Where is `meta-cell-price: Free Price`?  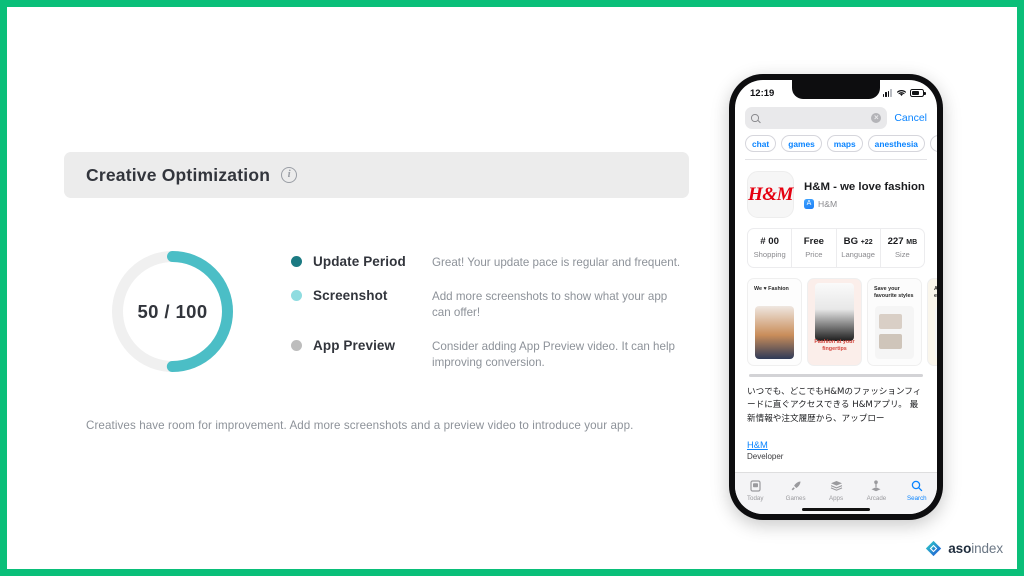
meta-cell-price: Free Price is located at coordinates (814, 248).